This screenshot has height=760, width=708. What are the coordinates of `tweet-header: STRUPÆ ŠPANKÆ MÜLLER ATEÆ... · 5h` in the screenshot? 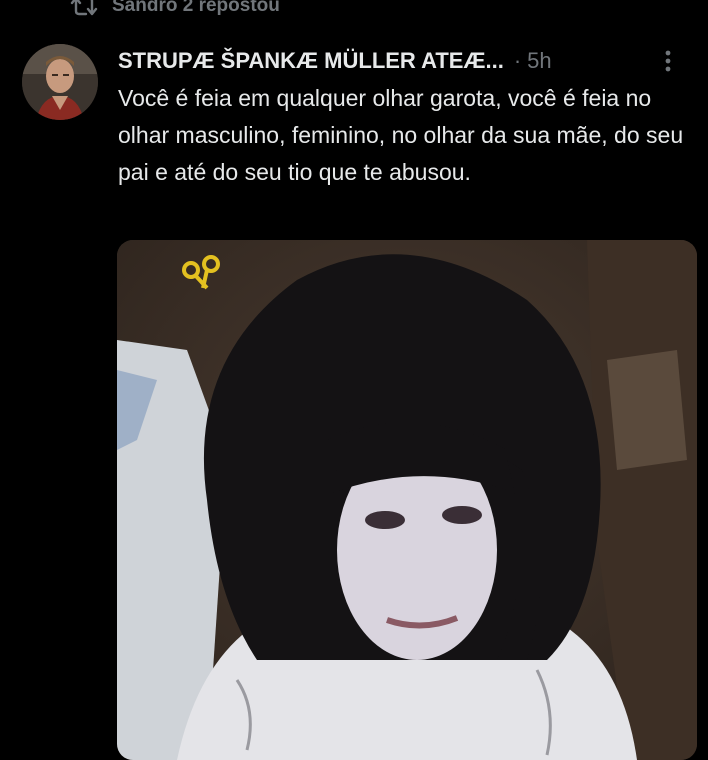 It's located at (403, 61).